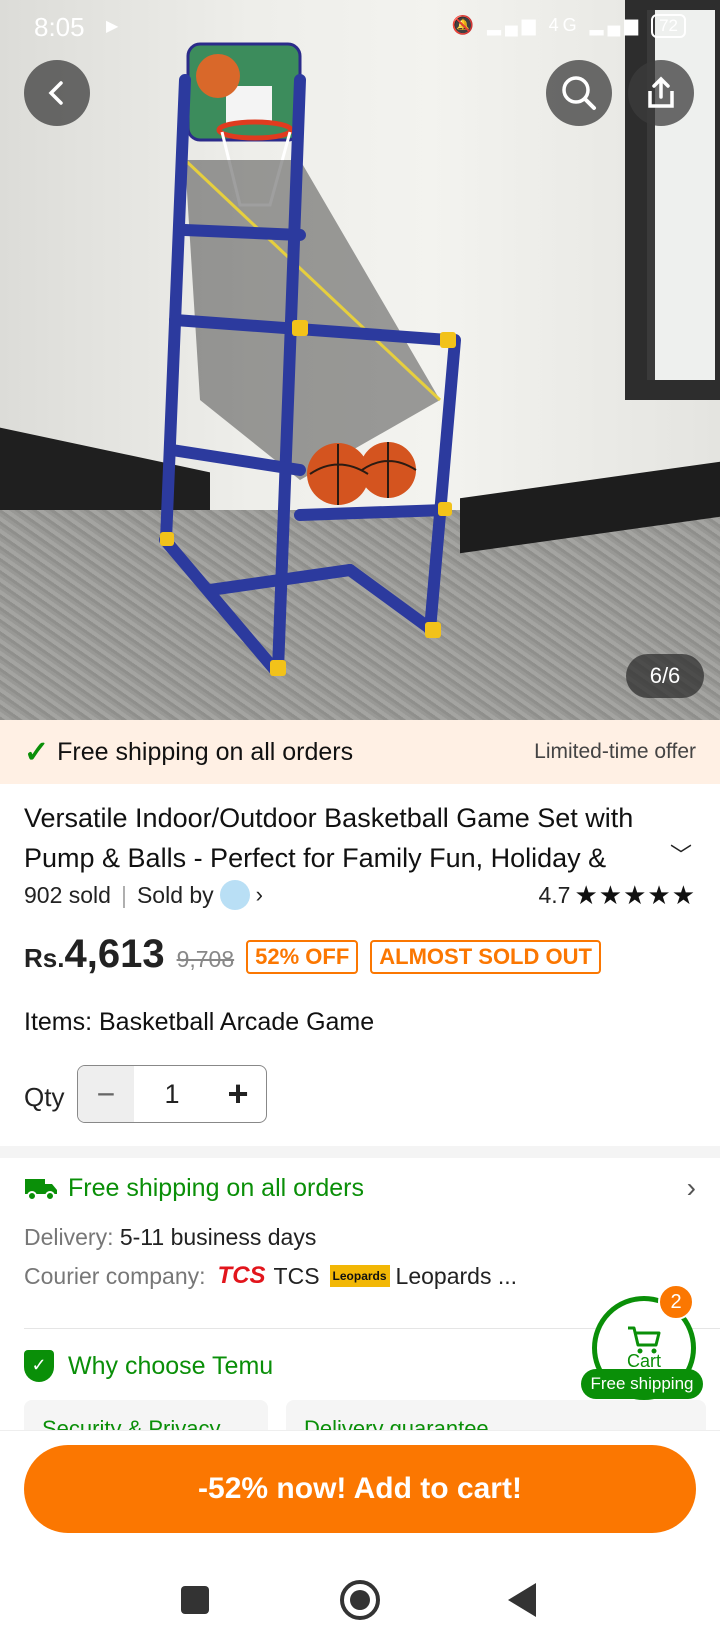  I want to click on why-choose-row: ✓ Why choose Temu, so click(148, 1366).